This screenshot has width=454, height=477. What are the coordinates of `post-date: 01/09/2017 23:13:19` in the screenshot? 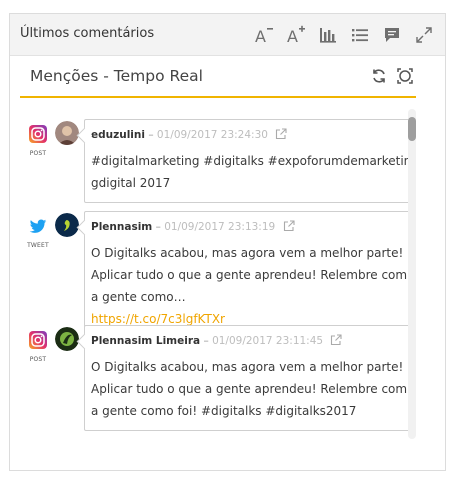 It's located at (220, 227).